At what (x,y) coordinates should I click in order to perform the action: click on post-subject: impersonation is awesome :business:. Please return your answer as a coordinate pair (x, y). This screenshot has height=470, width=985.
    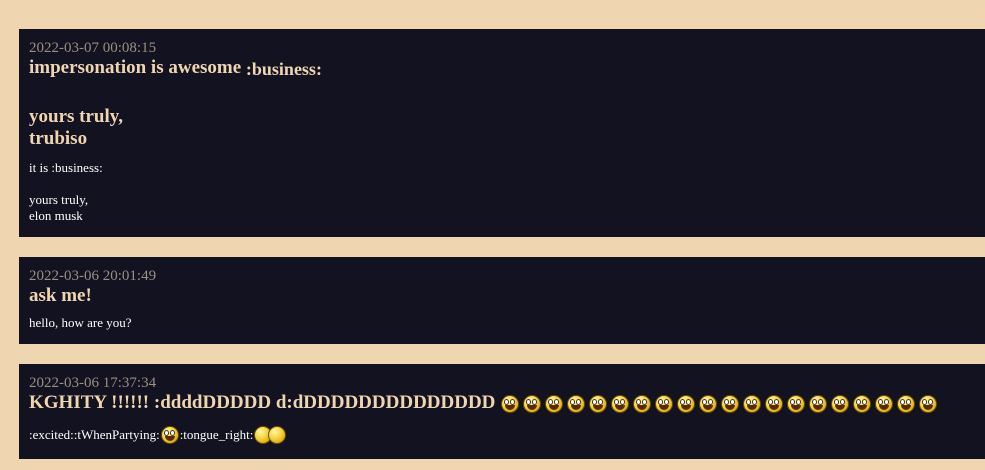
    Looking at the image, I should click on (507, 68).